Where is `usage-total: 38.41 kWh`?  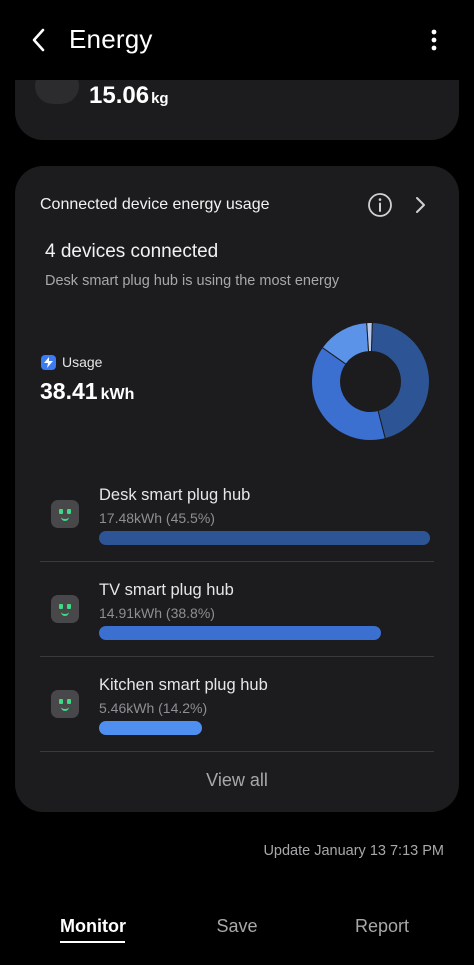 usage-total: 38.41 kWh is located at coordinates (87, 391).